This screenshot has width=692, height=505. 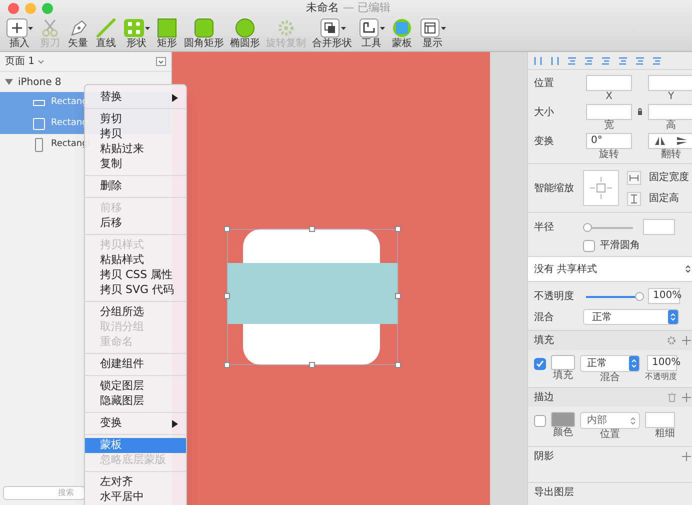 I want to click on checkbox-label: 平滑圆角, so click(x=620, y=246).